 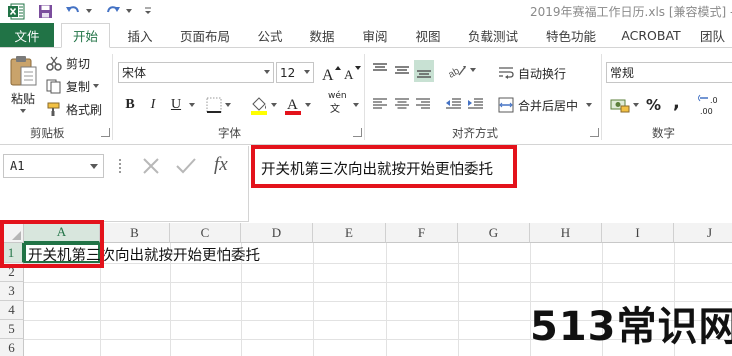 What do you see at coordinates (140, 35) in the screenshot?
I see `tab-insert: 插入` at bounding box center [140, 35].